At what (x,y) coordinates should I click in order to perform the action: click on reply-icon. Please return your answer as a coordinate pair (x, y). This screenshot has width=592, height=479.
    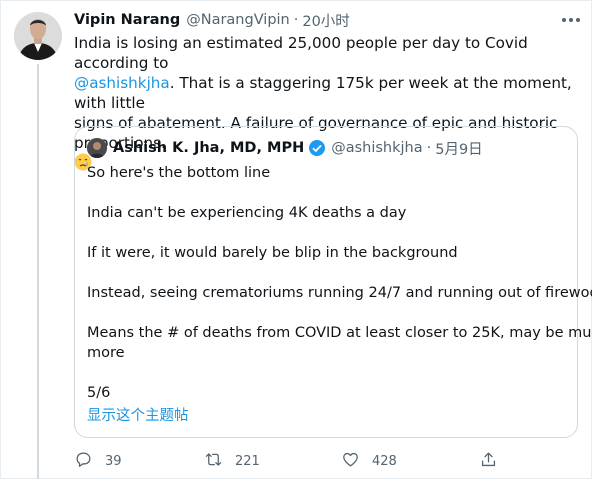
    Looking at the image, I should click on (83, 461).